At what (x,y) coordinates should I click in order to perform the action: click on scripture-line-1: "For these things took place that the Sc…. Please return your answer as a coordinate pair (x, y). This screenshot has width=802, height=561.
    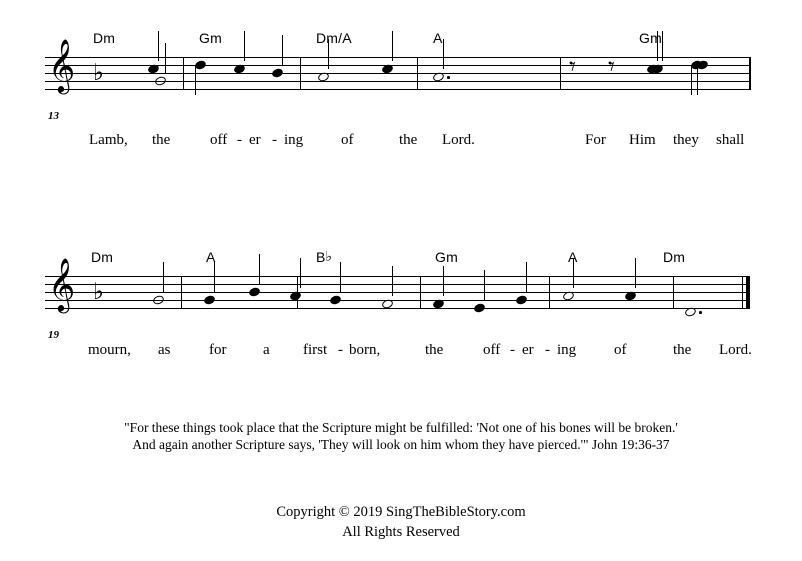
    Looking at the image, I should click on (401, 427).